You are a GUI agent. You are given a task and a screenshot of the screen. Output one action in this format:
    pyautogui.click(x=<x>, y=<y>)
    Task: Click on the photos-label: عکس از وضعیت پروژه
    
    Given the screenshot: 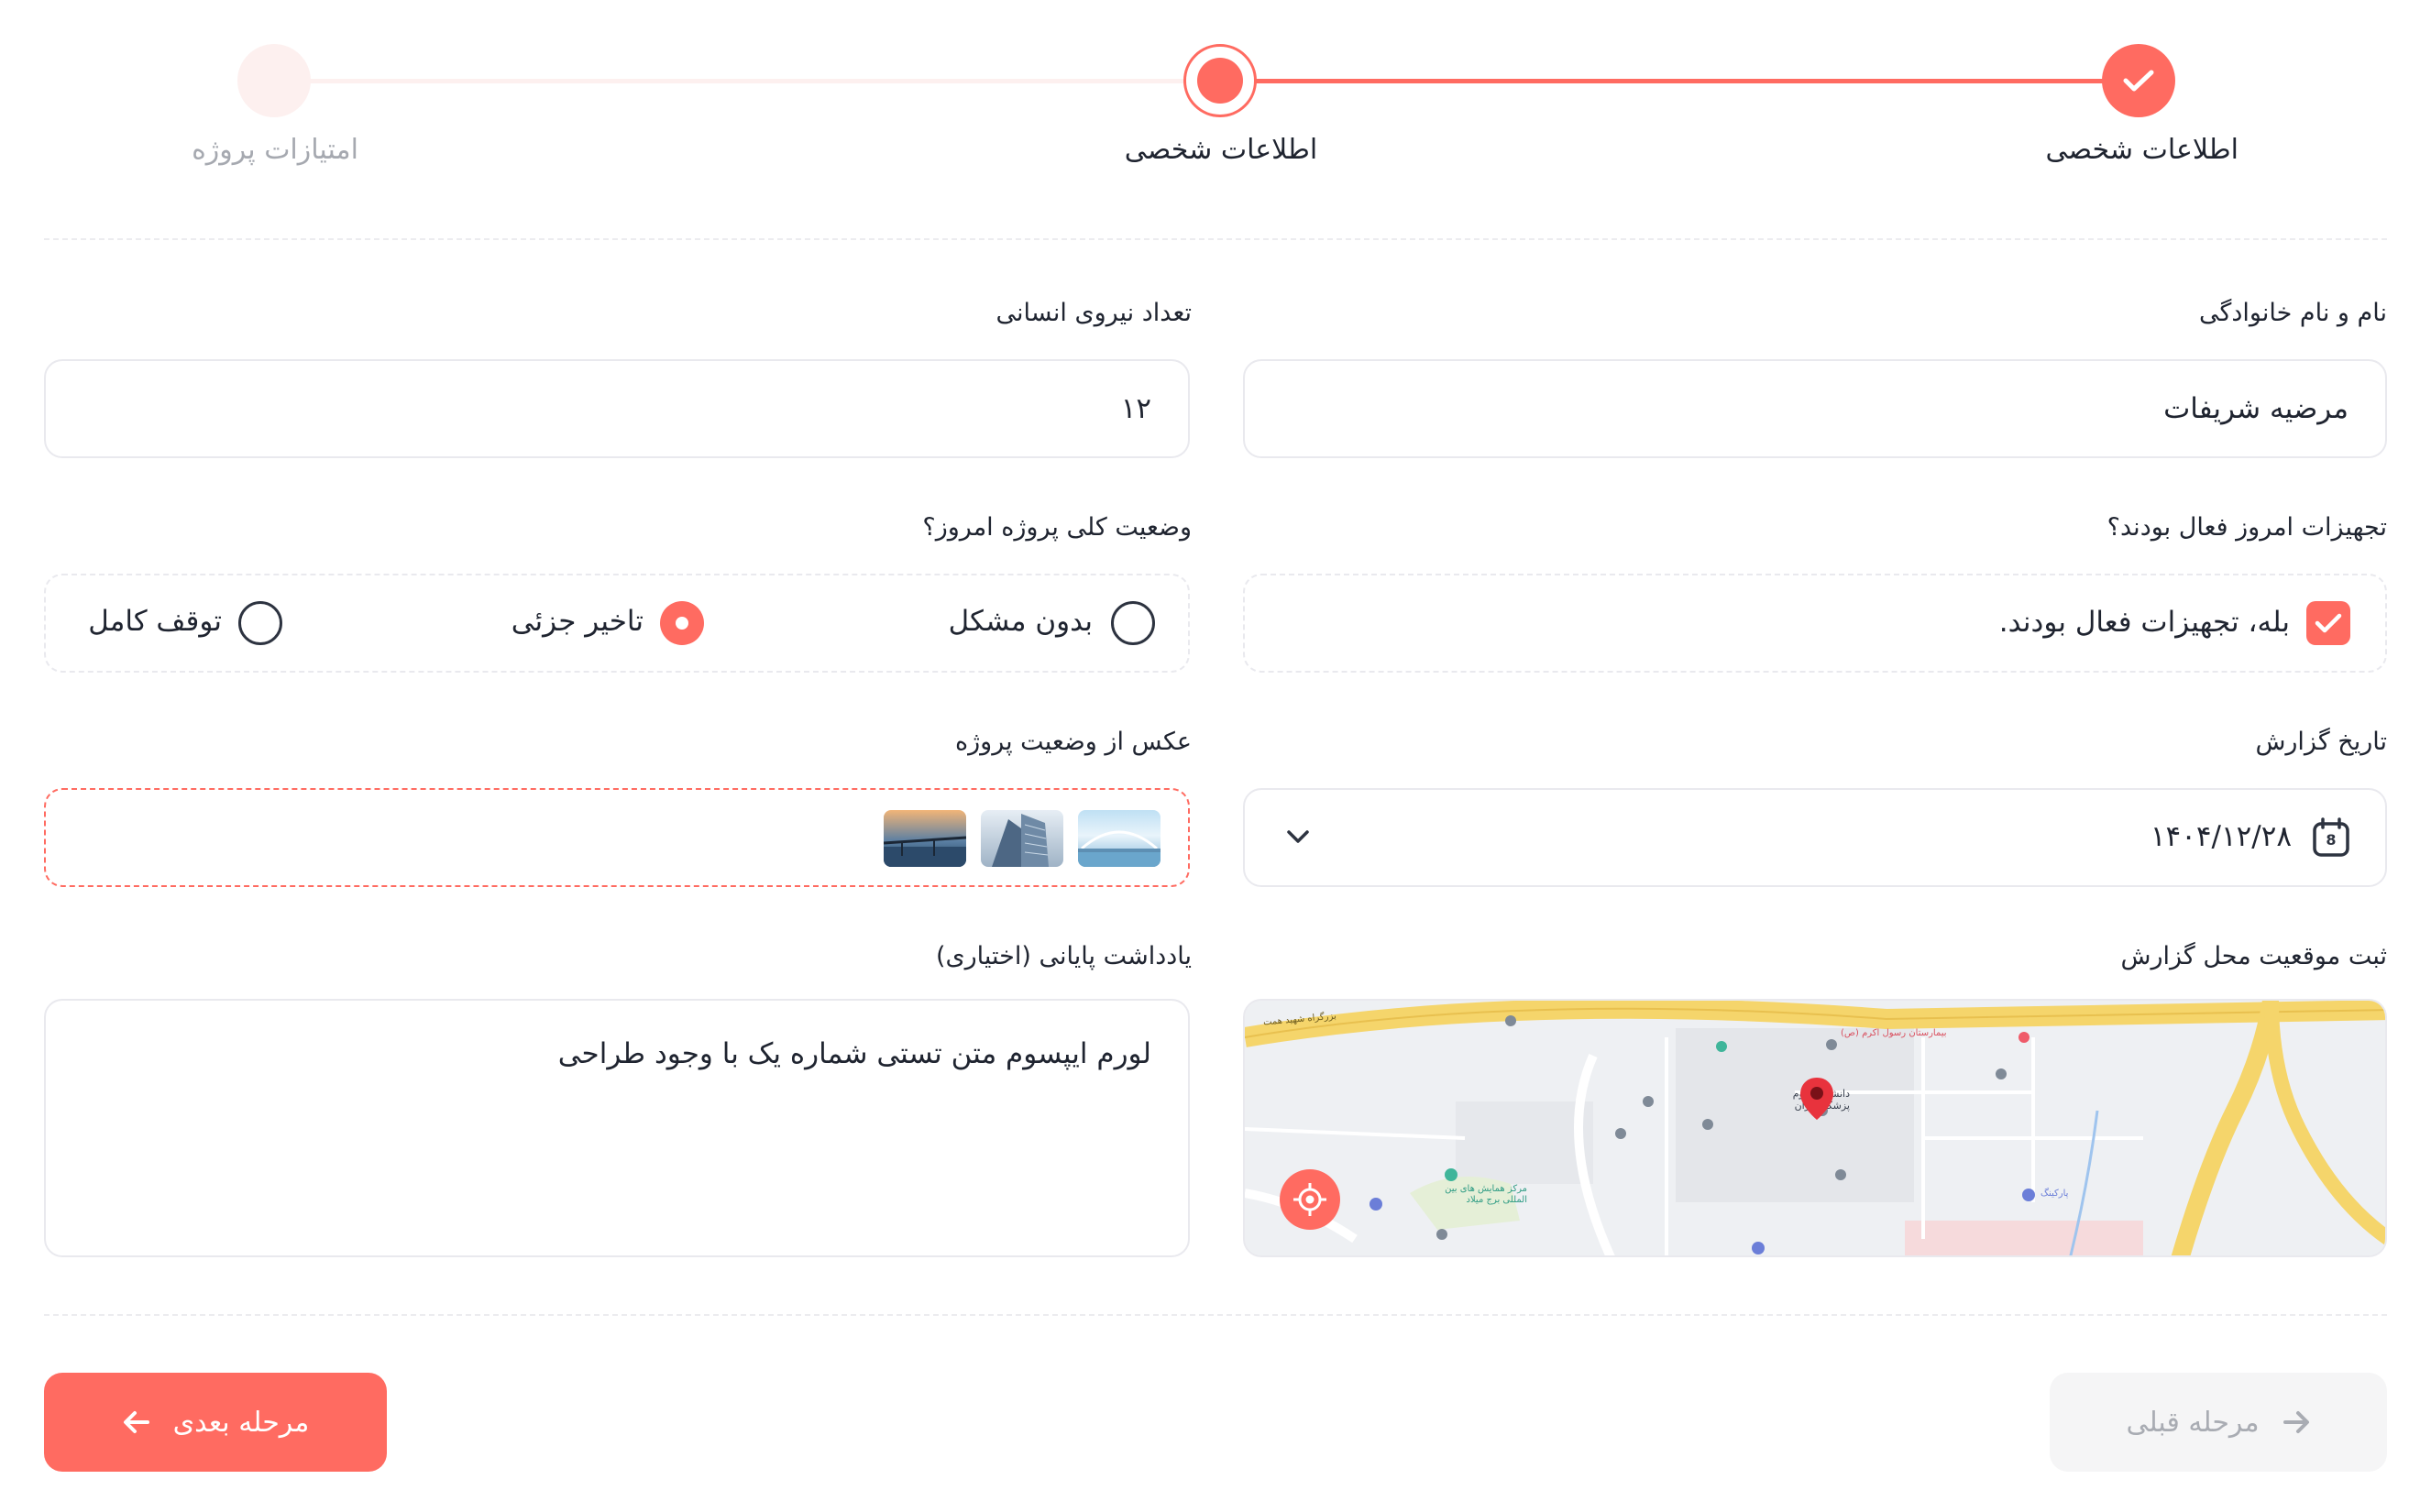 What is the action you would take?
    pyautogui.click(x=1073, y=742)
    